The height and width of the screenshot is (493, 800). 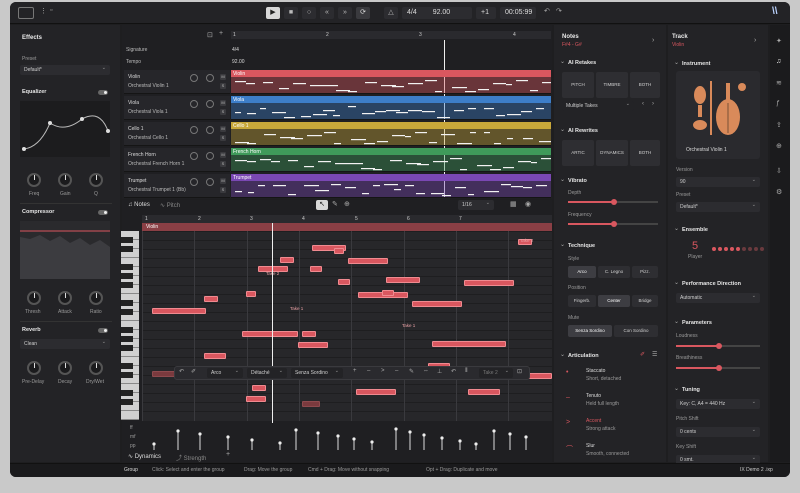 I want to click on pencil-icon: ✎, so click(x=335, y=204).